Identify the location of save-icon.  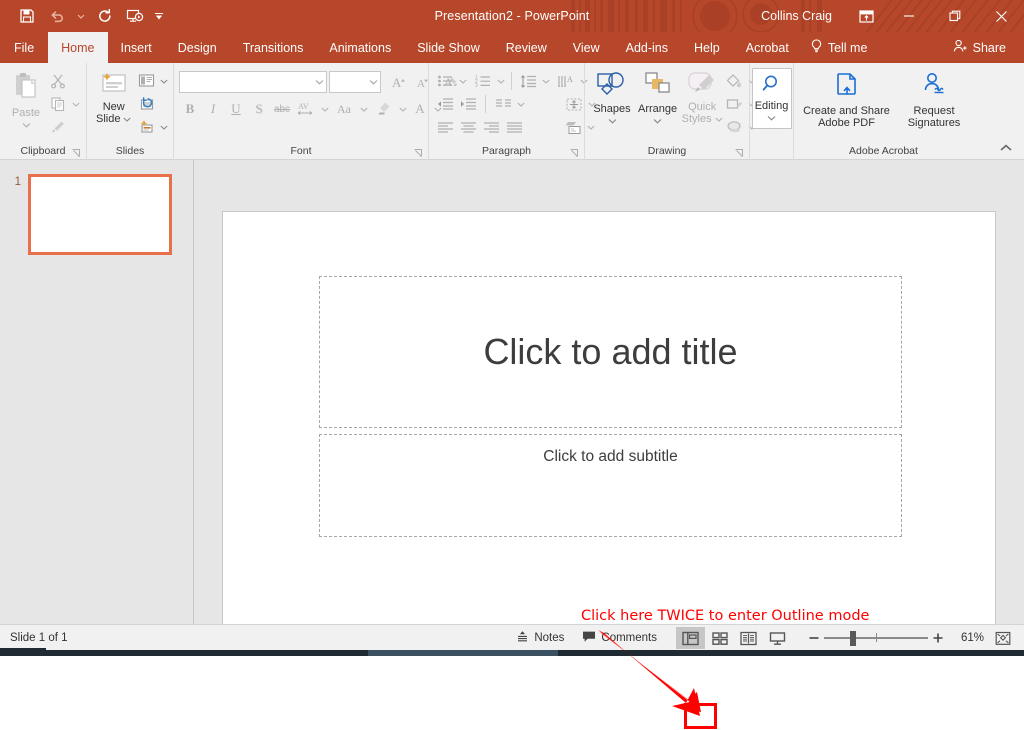
(27, 16).